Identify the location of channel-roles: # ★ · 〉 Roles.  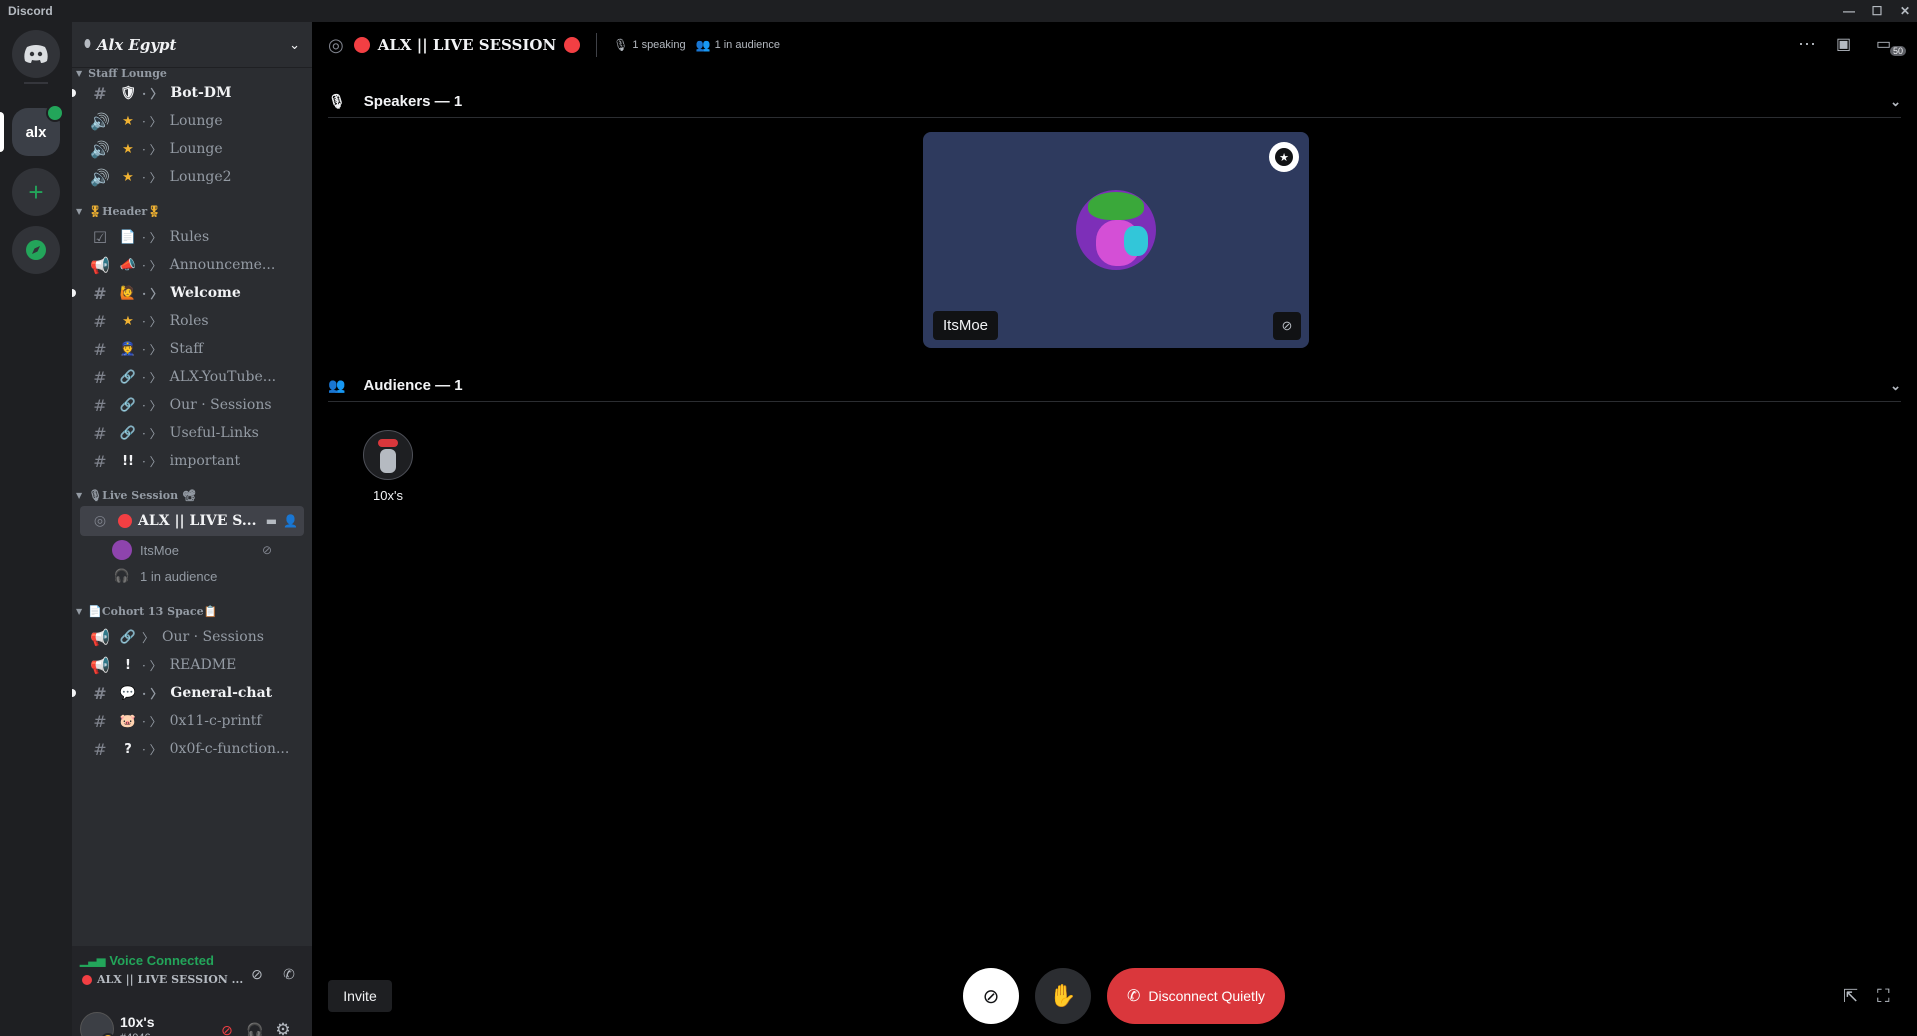
(192, 321).